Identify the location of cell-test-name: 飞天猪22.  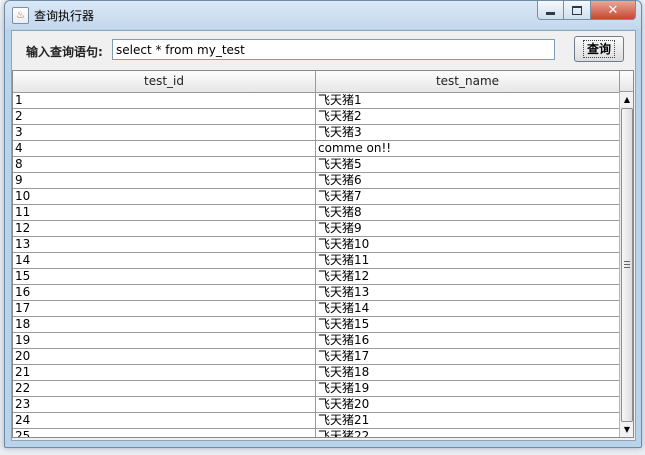
(467, 433).